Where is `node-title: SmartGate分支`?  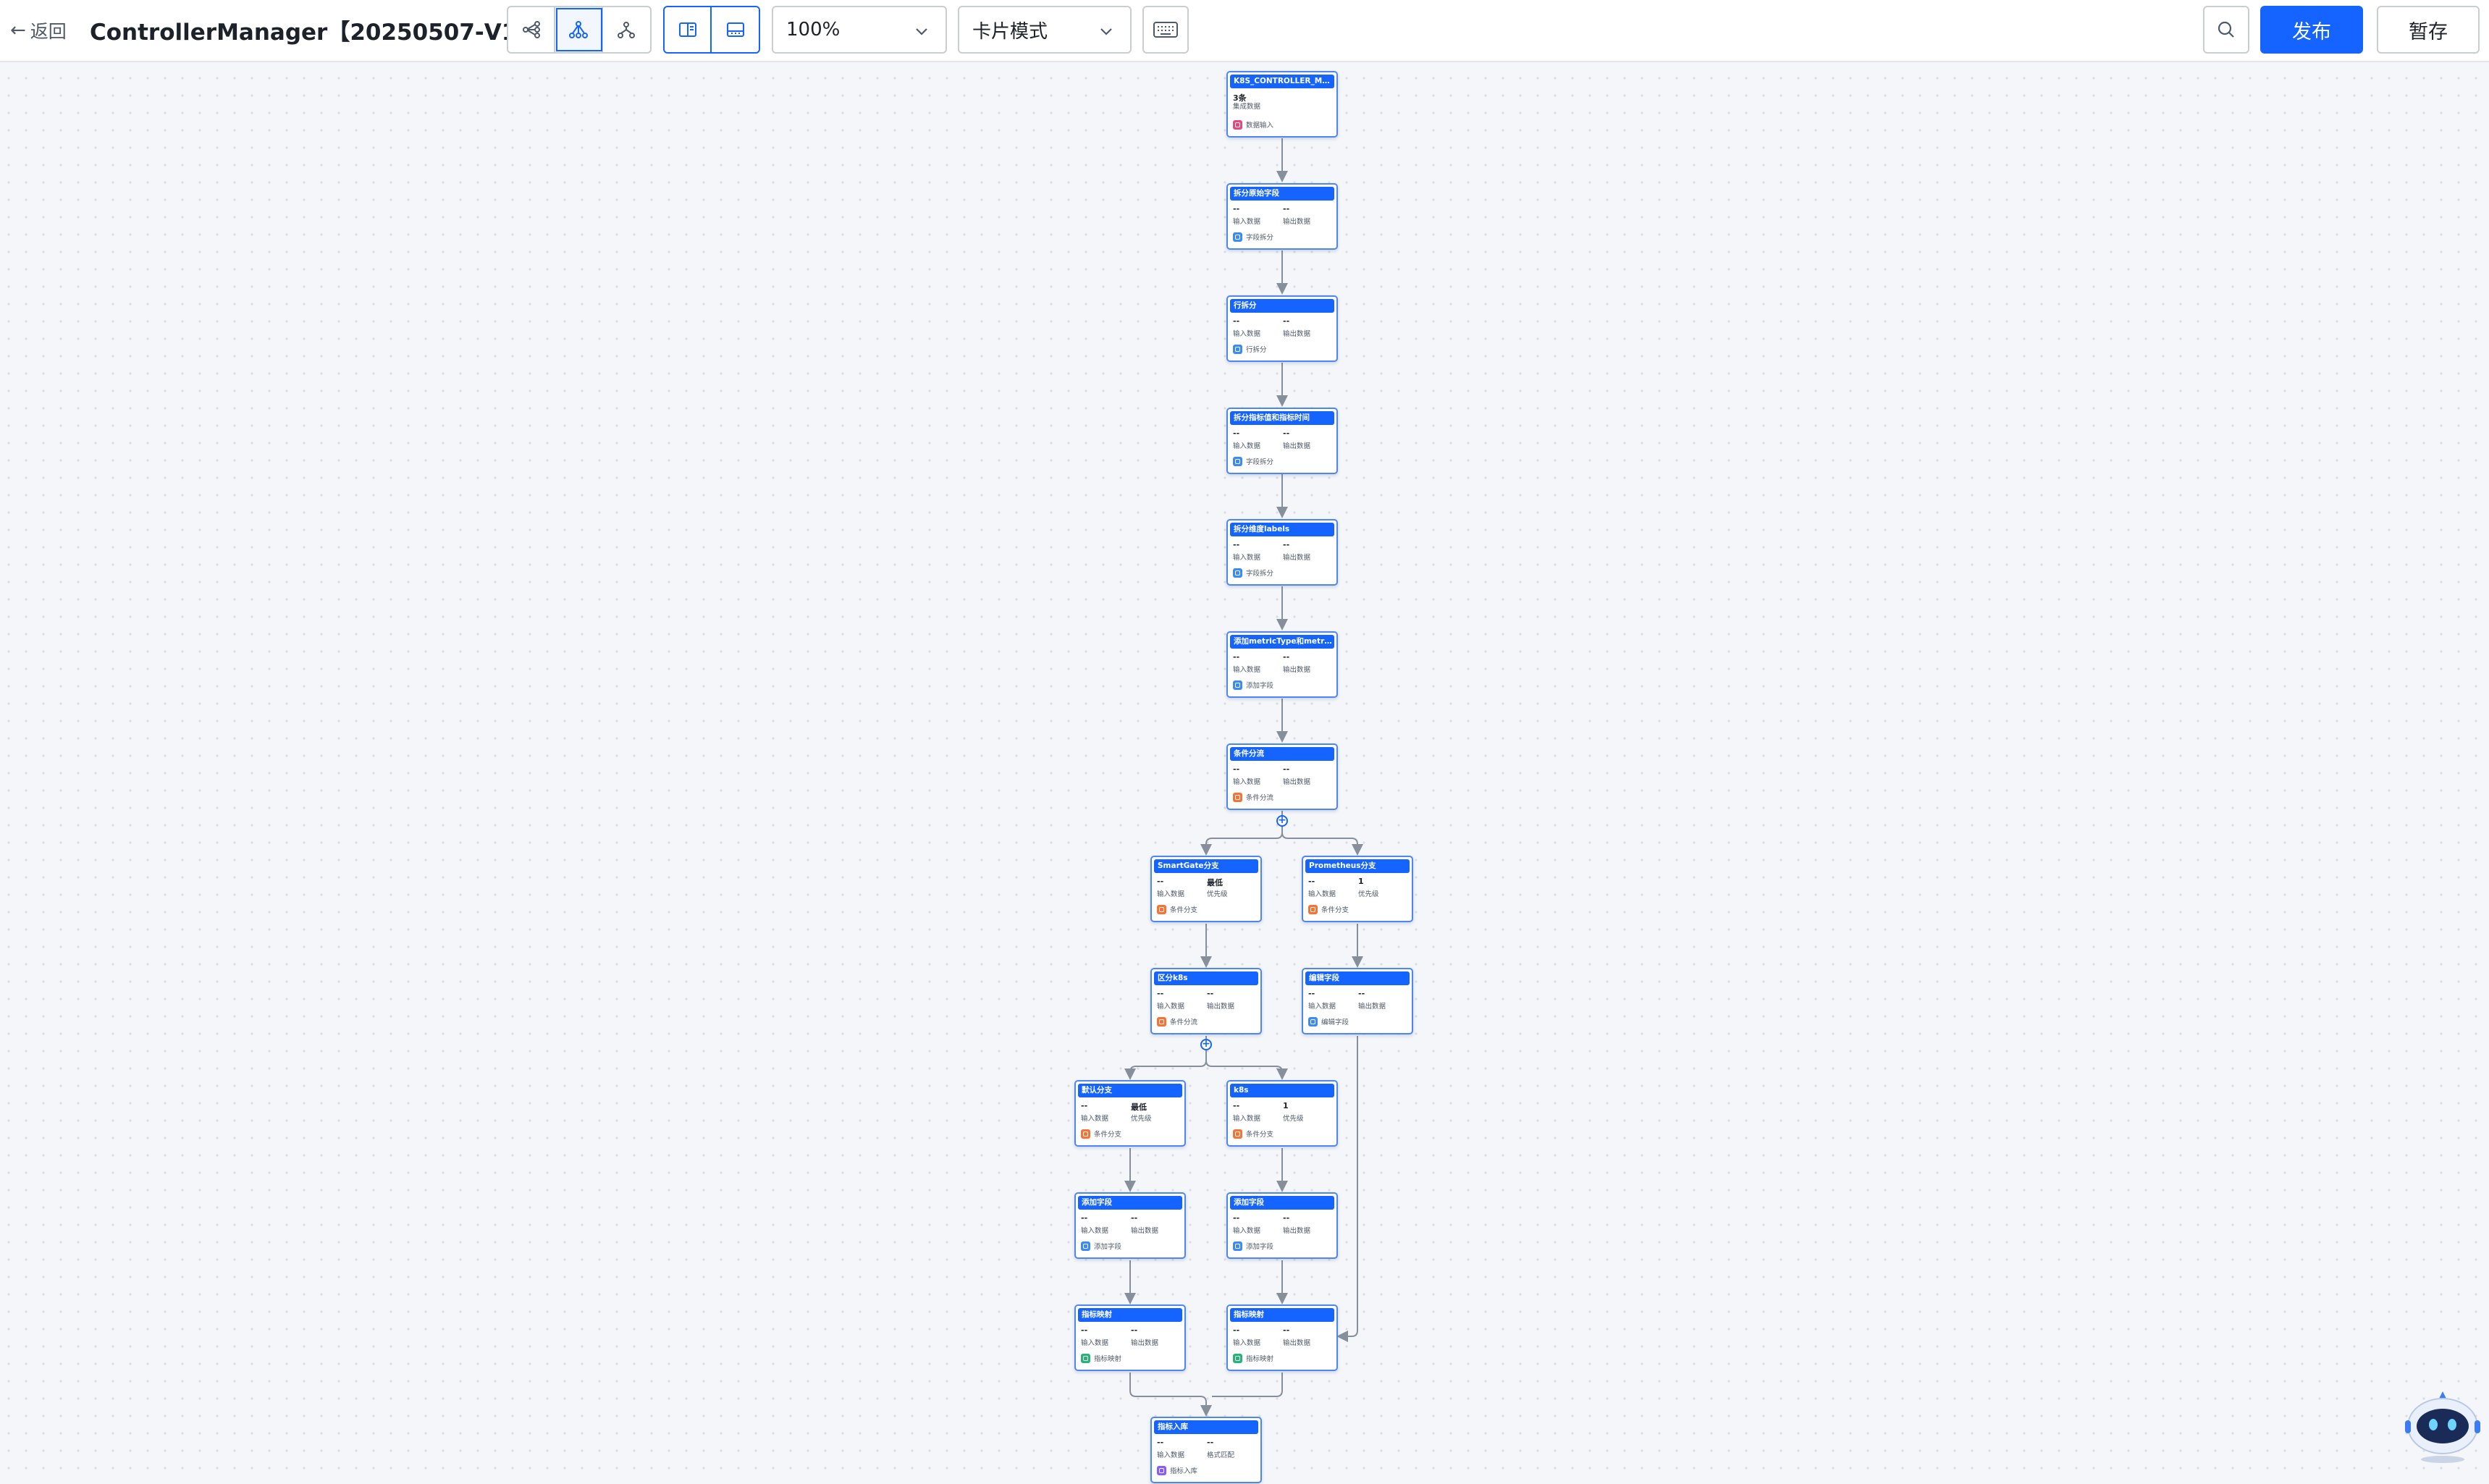 node-title: SmartGate分支 is located at coordinates (1206, 866).